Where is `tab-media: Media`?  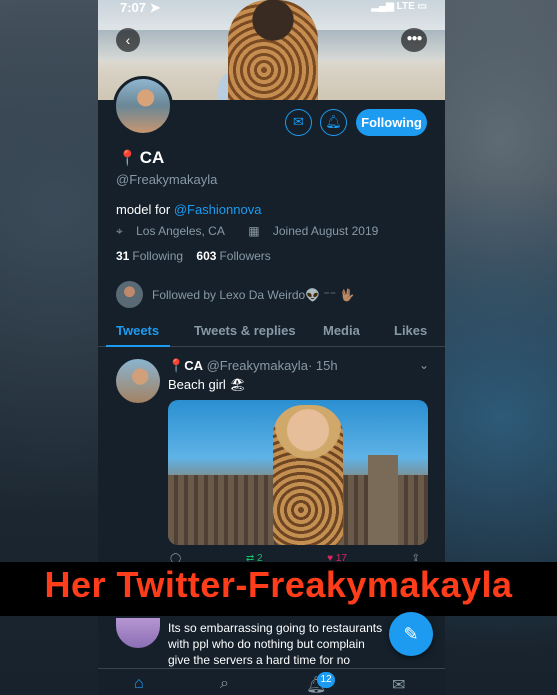 tab-media: Media is located at coordinates (341, 330).